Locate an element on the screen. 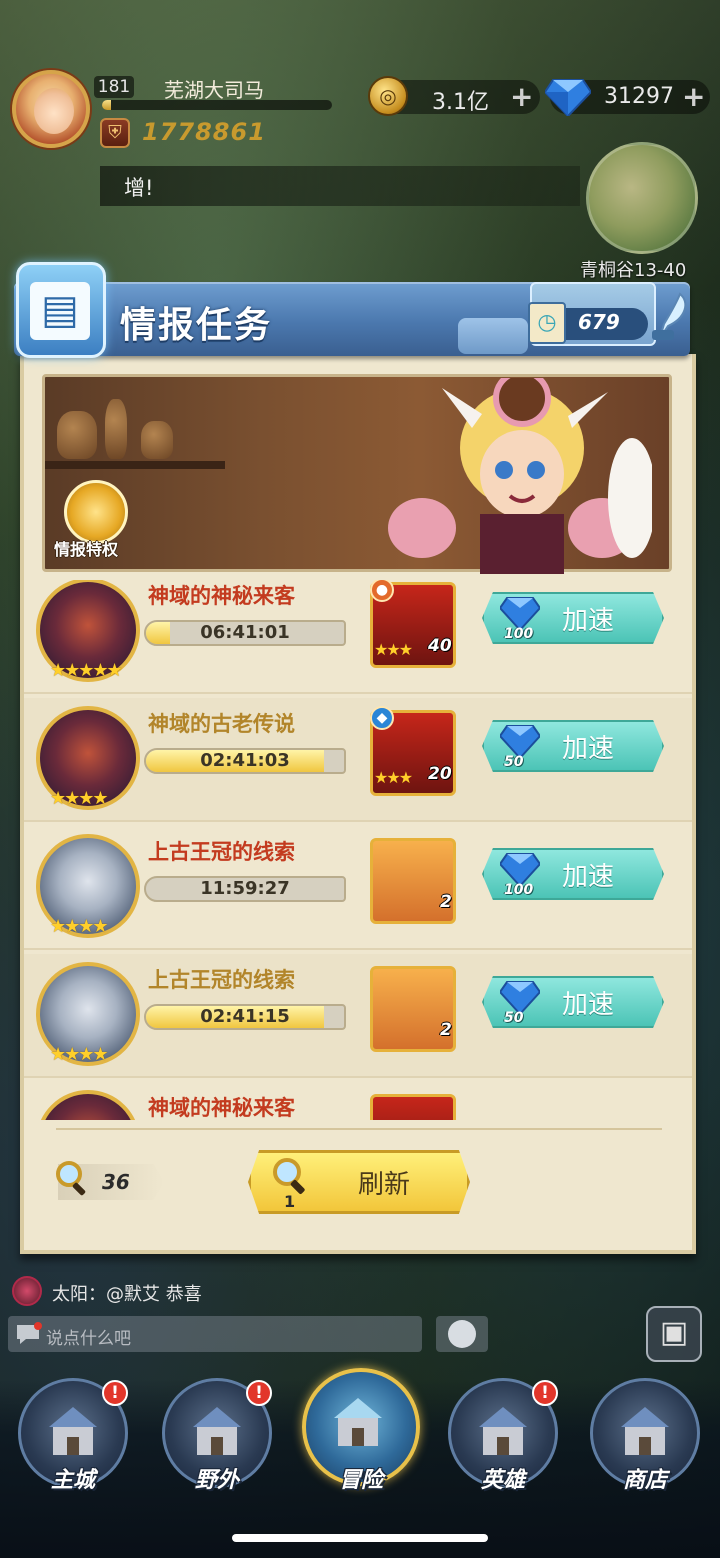  castle-icon is located at coordinates (73, 1431).